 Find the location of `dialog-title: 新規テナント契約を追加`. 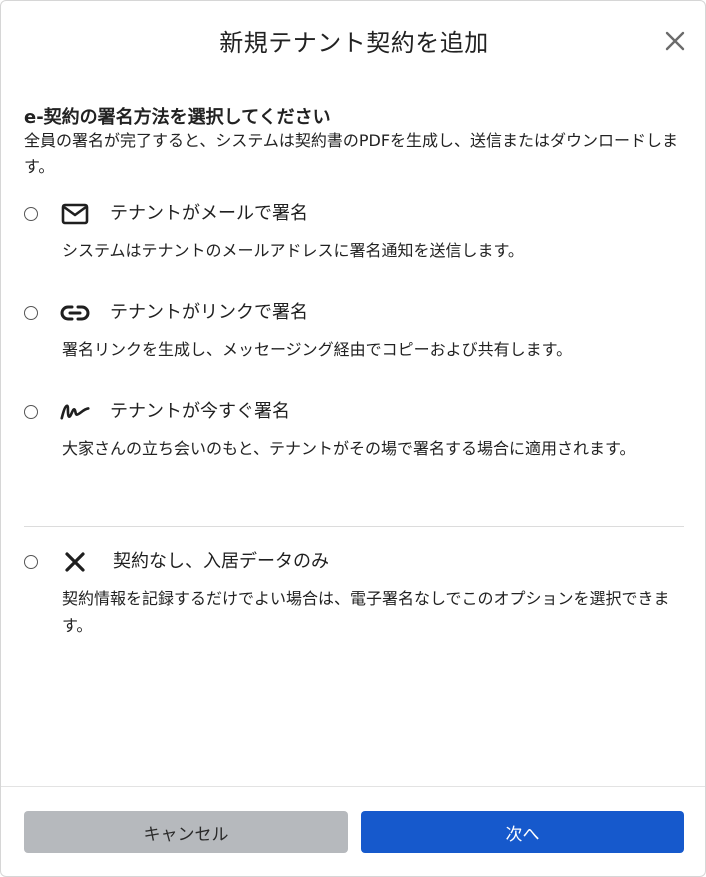

dialog-title: 新規テナント契約を追加 is located at coordinates (354, 43).